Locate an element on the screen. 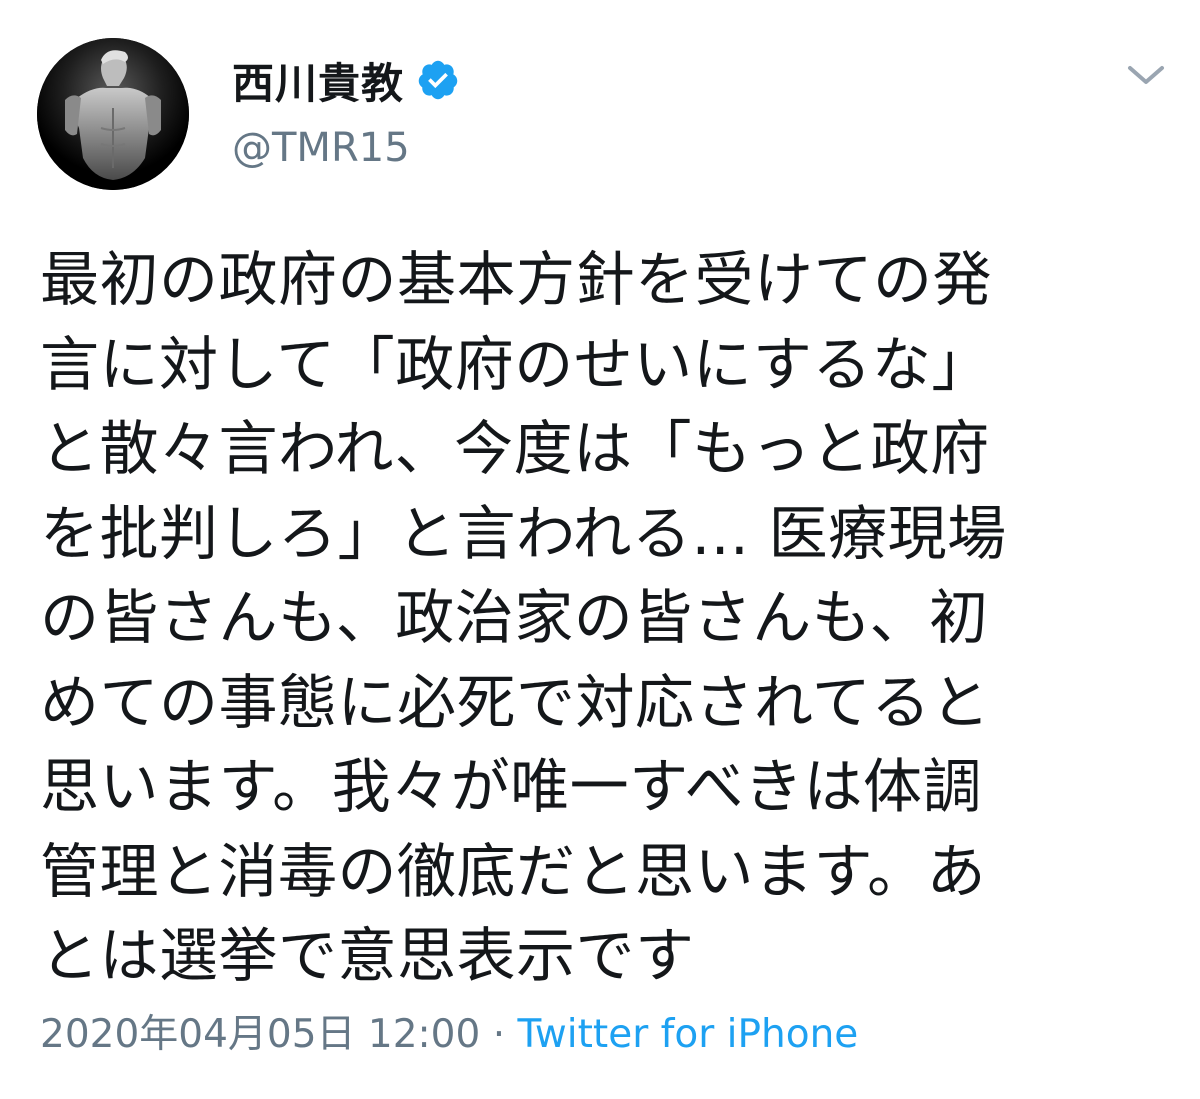  source-link: Twitter for iPhone is located at coordinates (688, 1034).